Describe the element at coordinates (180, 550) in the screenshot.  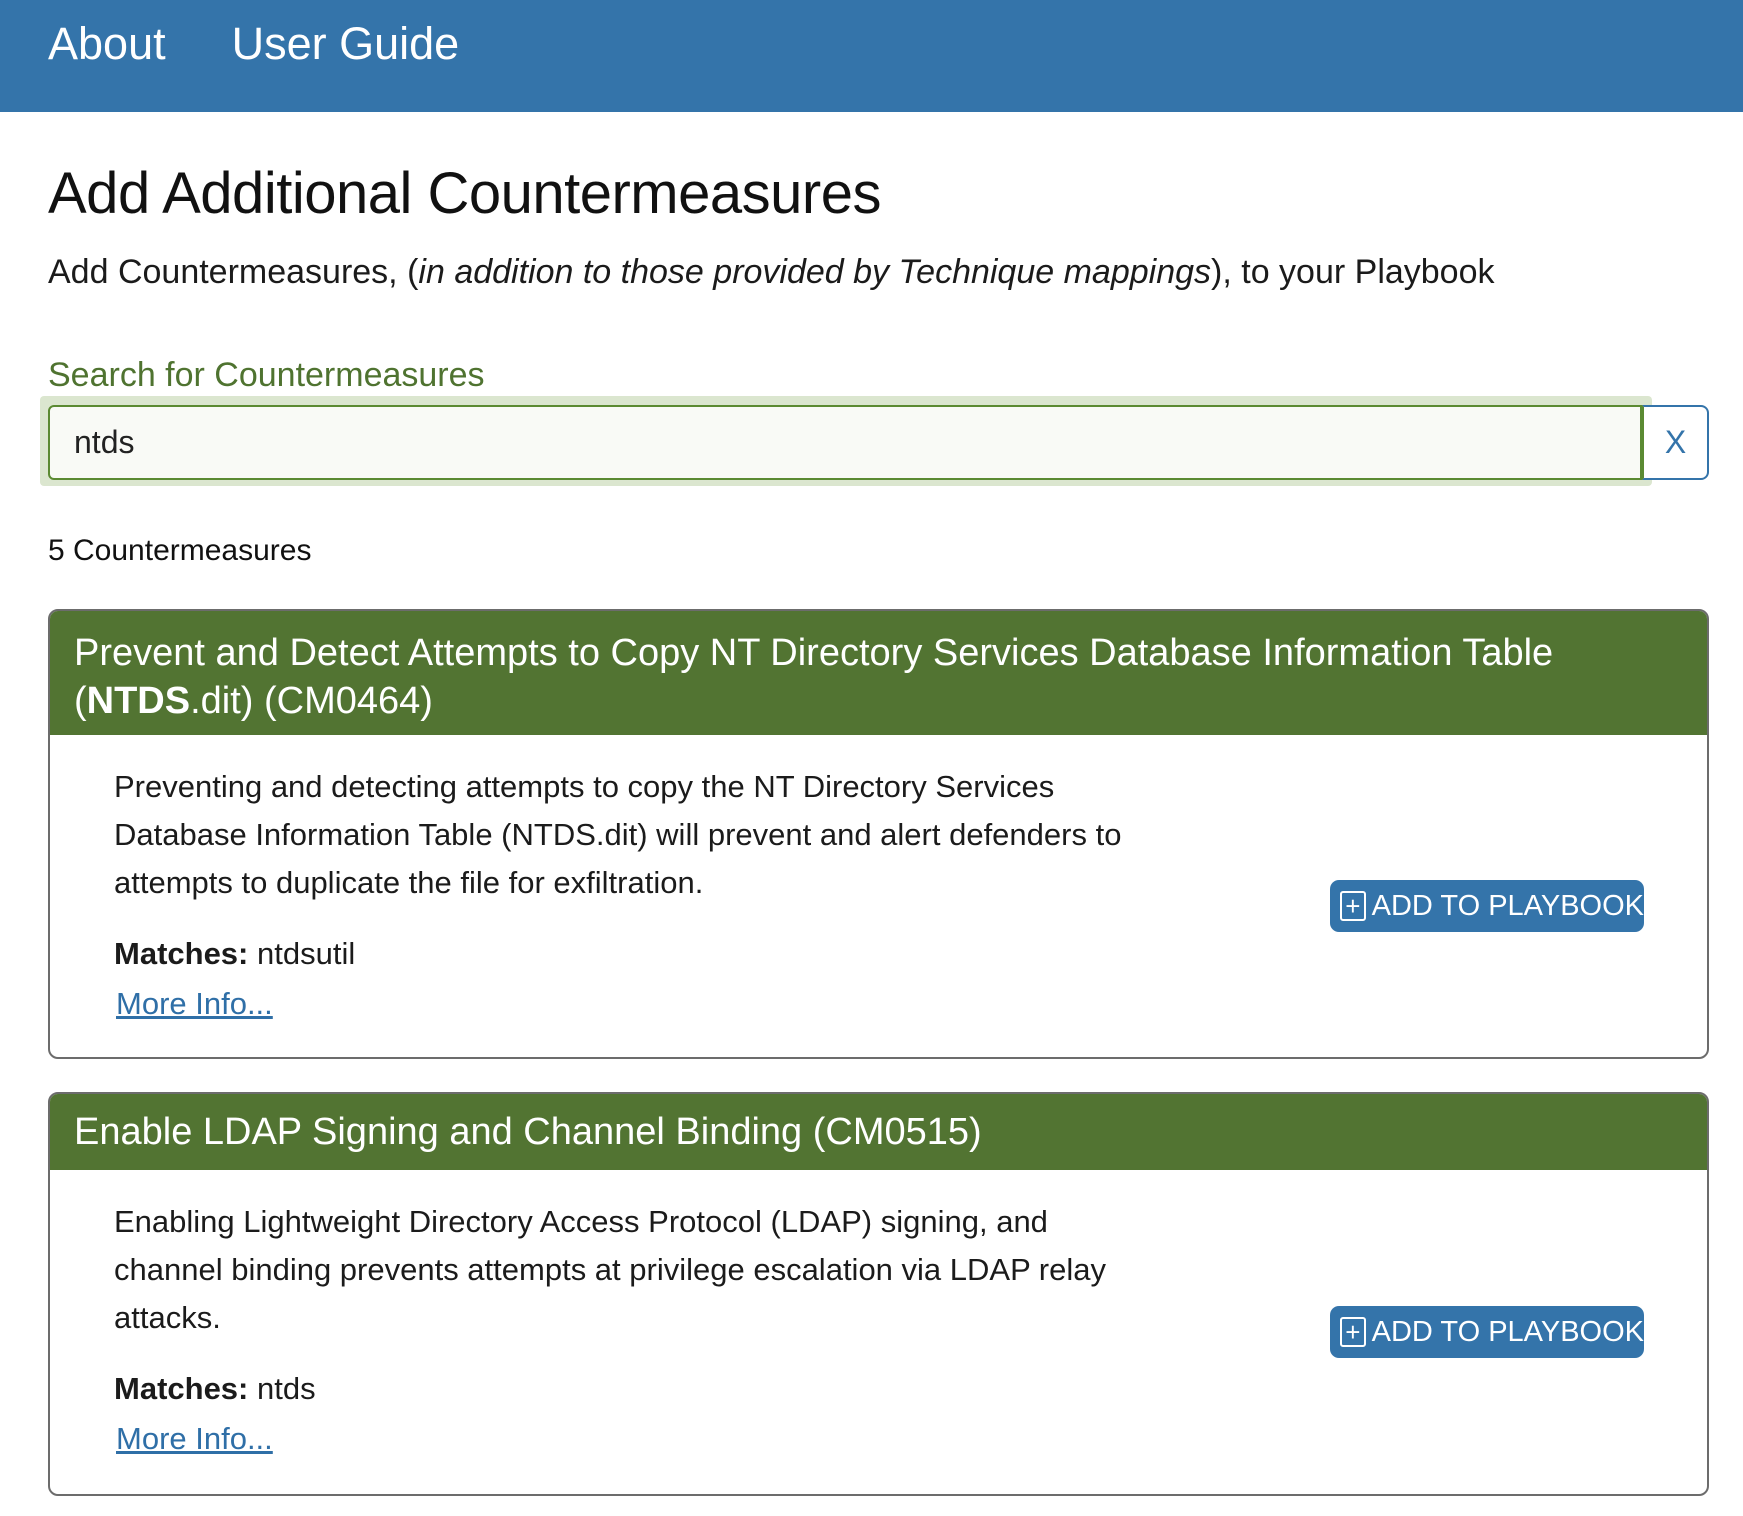
I see `result-count: 5 Countermeasures` at that location.